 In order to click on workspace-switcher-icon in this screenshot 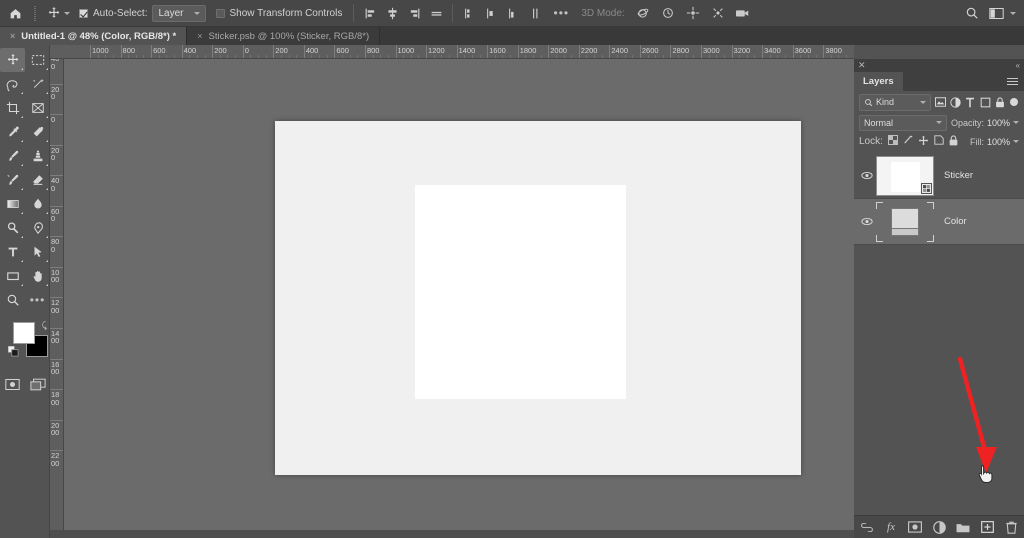, I will do `click(996, 13)`.